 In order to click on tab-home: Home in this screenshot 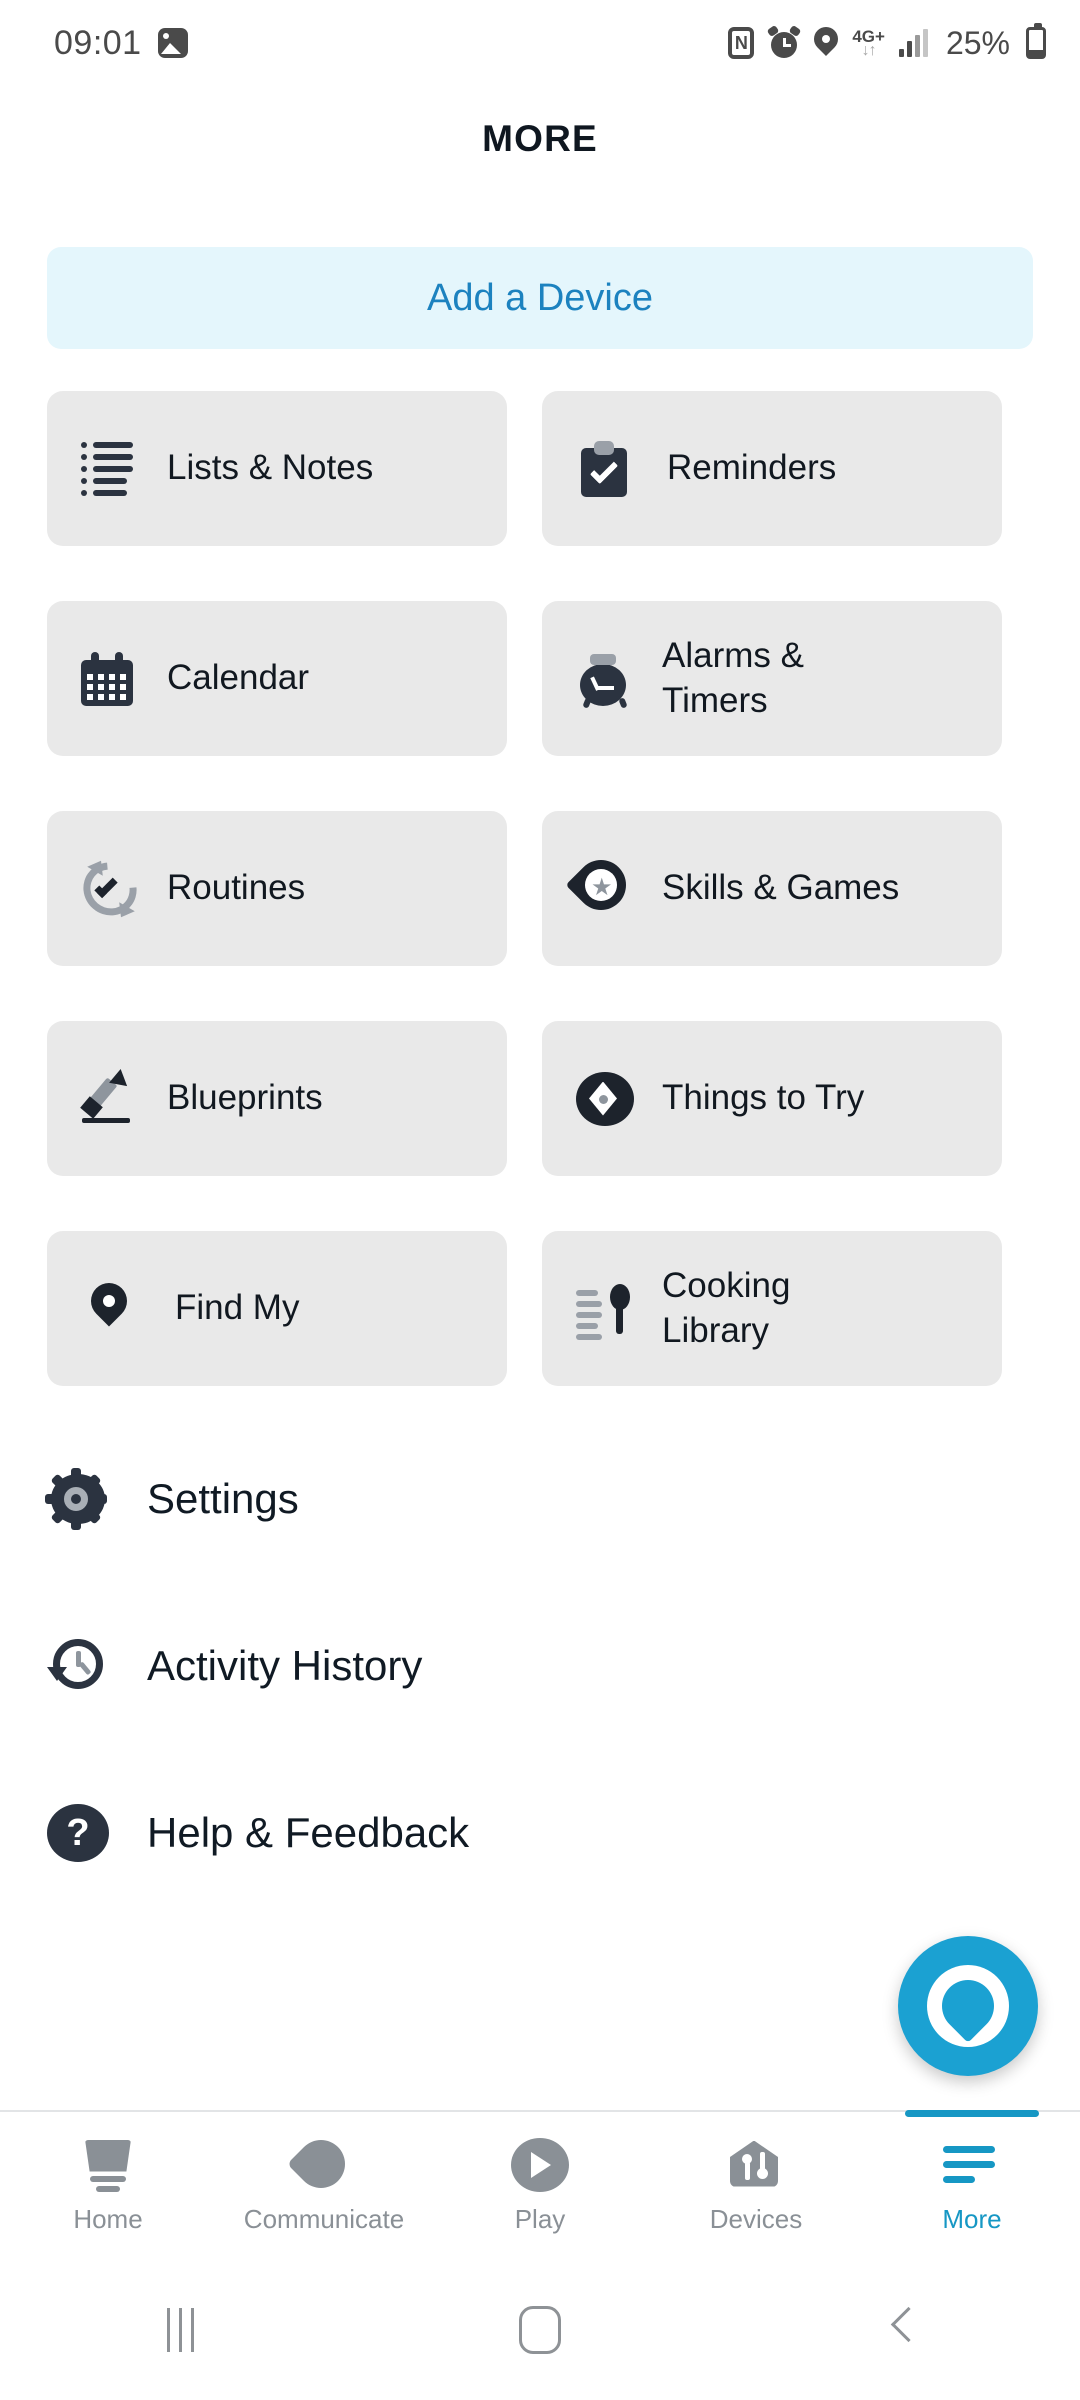, I will do `click(108, 2186)`.